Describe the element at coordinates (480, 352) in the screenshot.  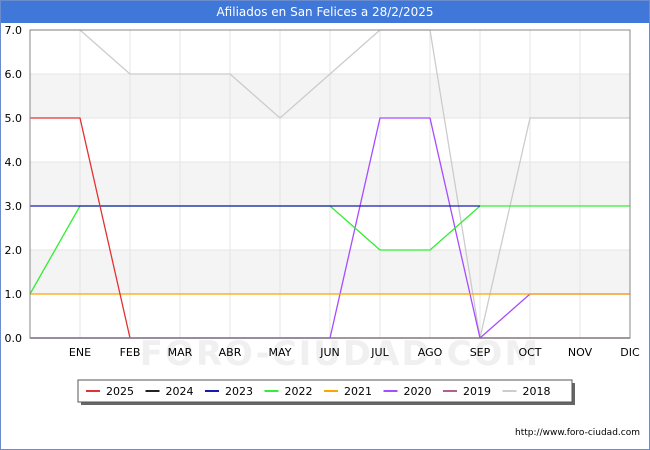
I see `x-tick-label: SEP` at that location.